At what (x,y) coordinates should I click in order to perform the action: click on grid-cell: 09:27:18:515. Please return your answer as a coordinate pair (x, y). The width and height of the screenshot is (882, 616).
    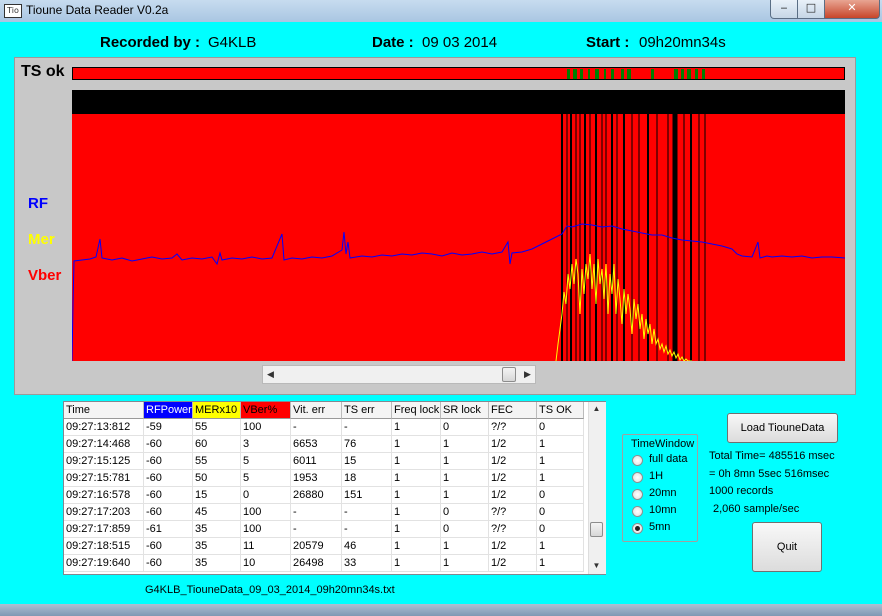
    Looking at the image, I should click on (104, 546).